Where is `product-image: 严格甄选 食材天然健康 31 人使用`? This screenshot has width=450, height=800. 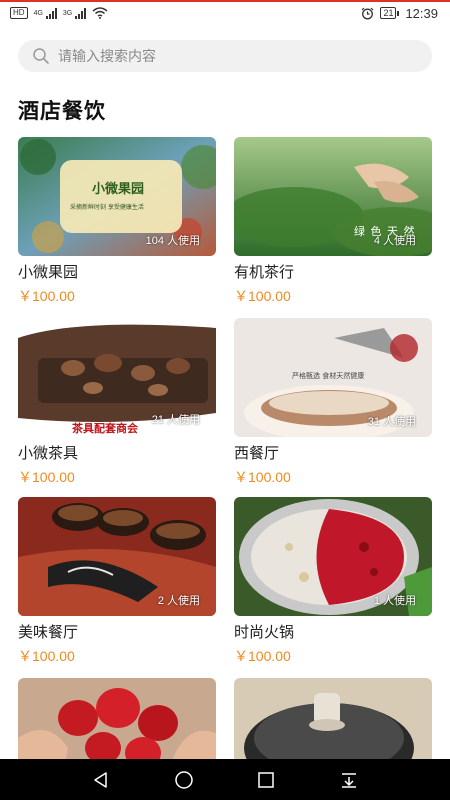
product-image: 严格甄选 食材天然健康 31 人使用 is located at coordinates (333, 377).